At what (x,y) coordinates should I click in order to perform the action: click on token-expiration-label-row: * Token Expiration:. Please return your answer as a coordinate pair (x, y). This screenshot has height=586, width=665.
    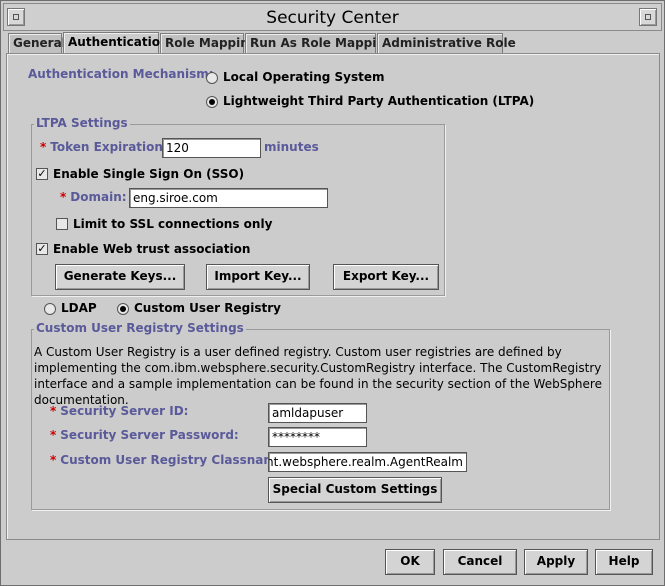
    Looking at the image, I should click on (104, 147).